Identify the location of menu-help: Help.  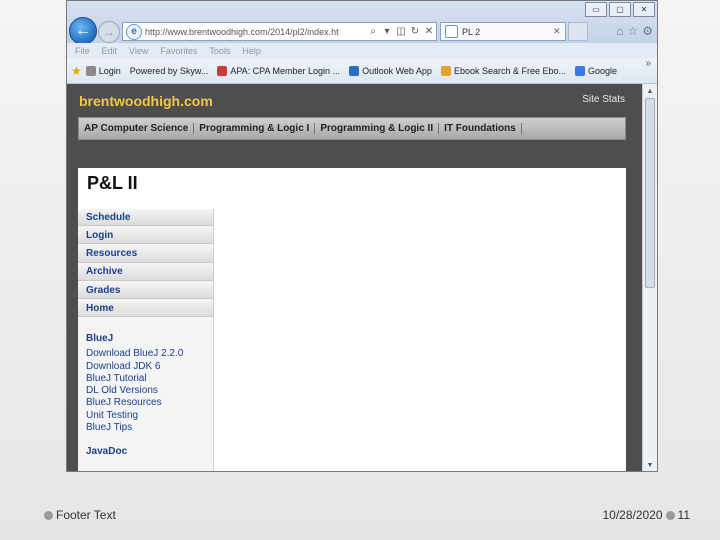
(251, 51).